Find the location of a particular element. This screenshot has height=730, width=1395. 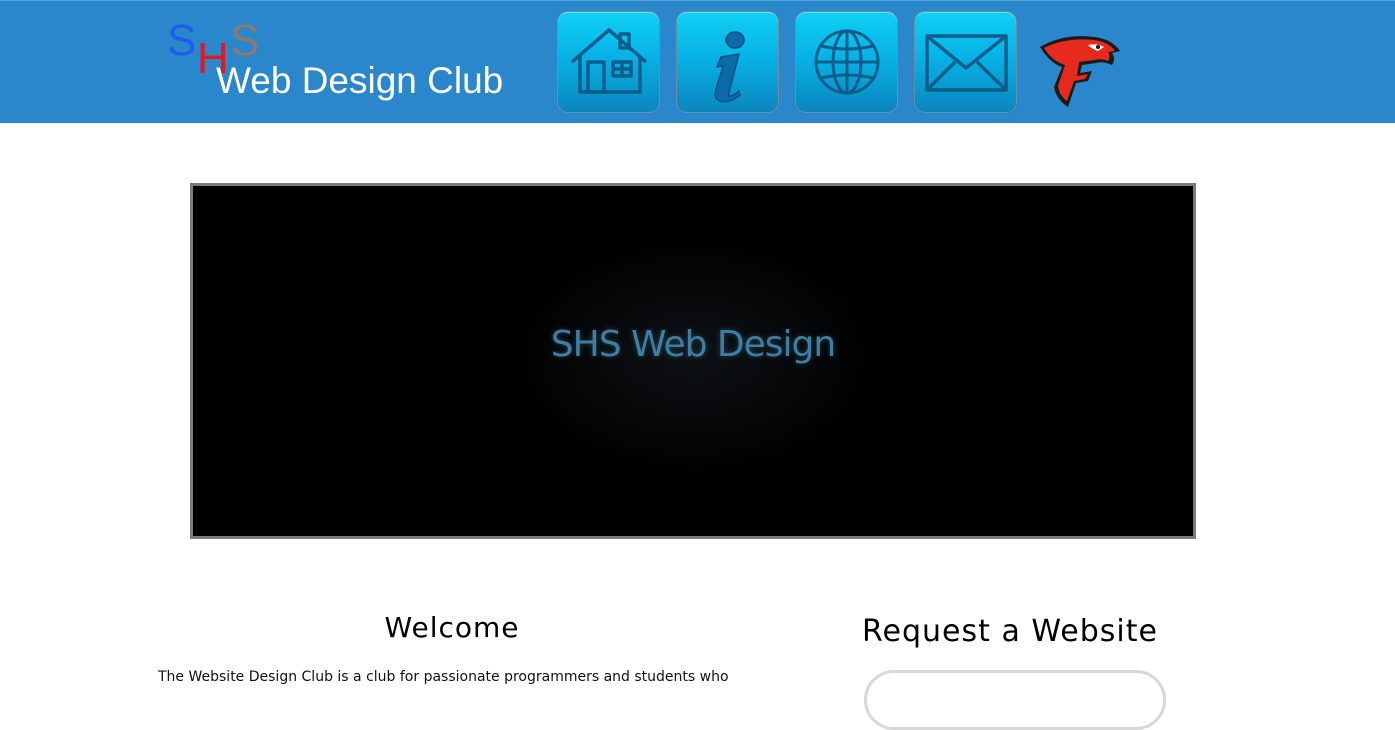

nav-about-button is located at coordinates (727, 62).